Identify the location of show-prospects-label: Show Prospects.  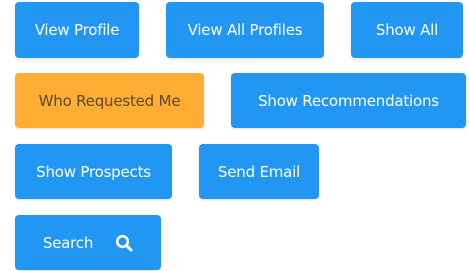
(93, 171).